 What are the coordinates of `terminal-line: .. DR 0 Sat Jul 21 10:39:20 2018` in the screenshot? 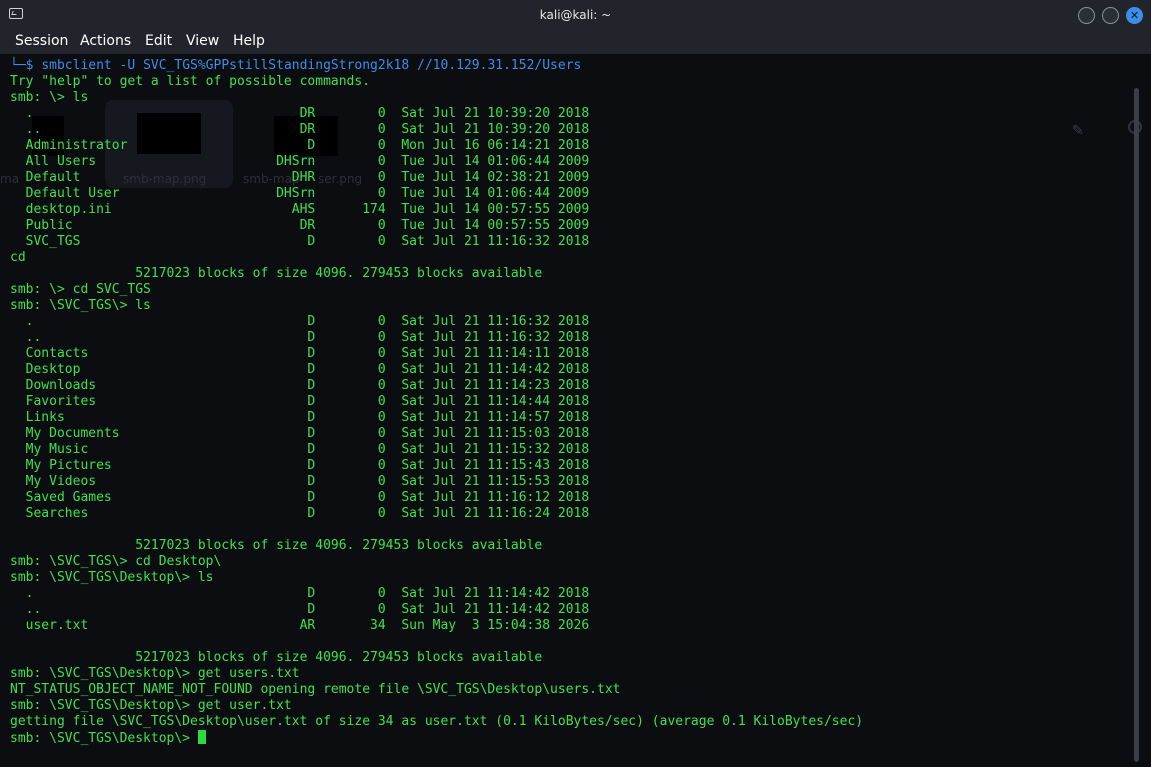 It's located at (300, 129).